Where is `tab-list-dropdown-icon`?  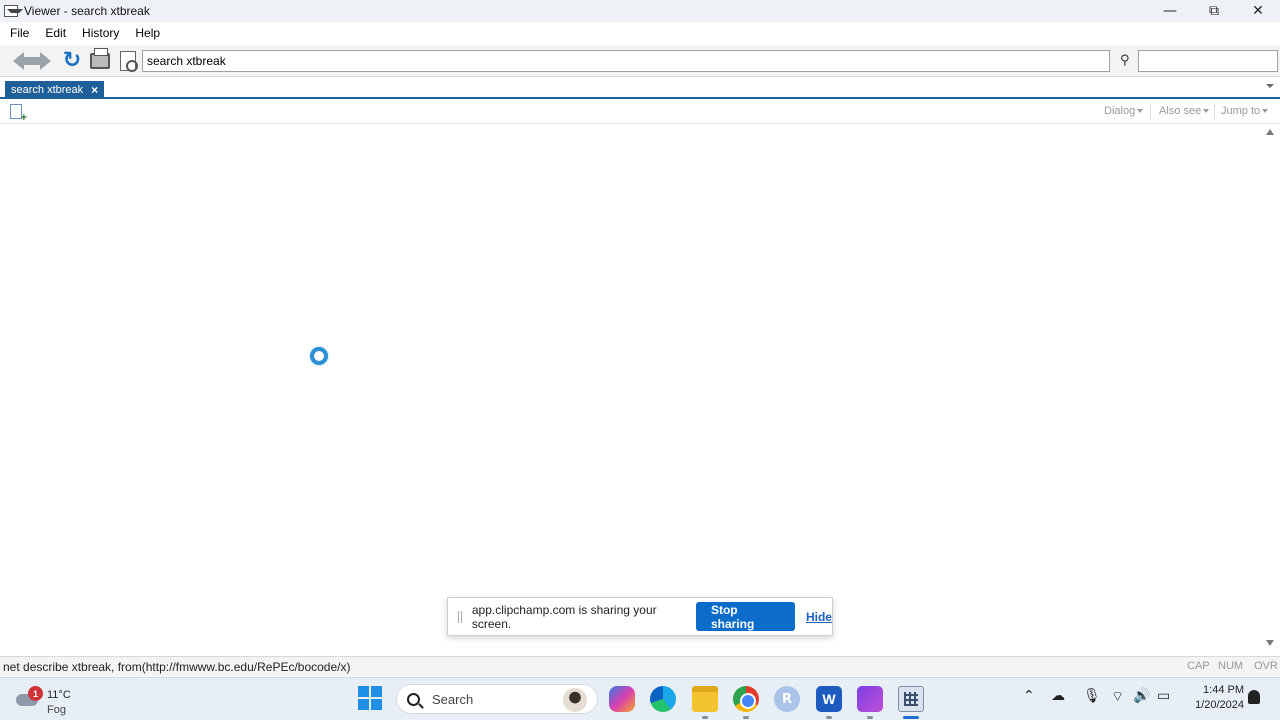
tab-list-dropdown-icon is located at coordinates (1270, 86).